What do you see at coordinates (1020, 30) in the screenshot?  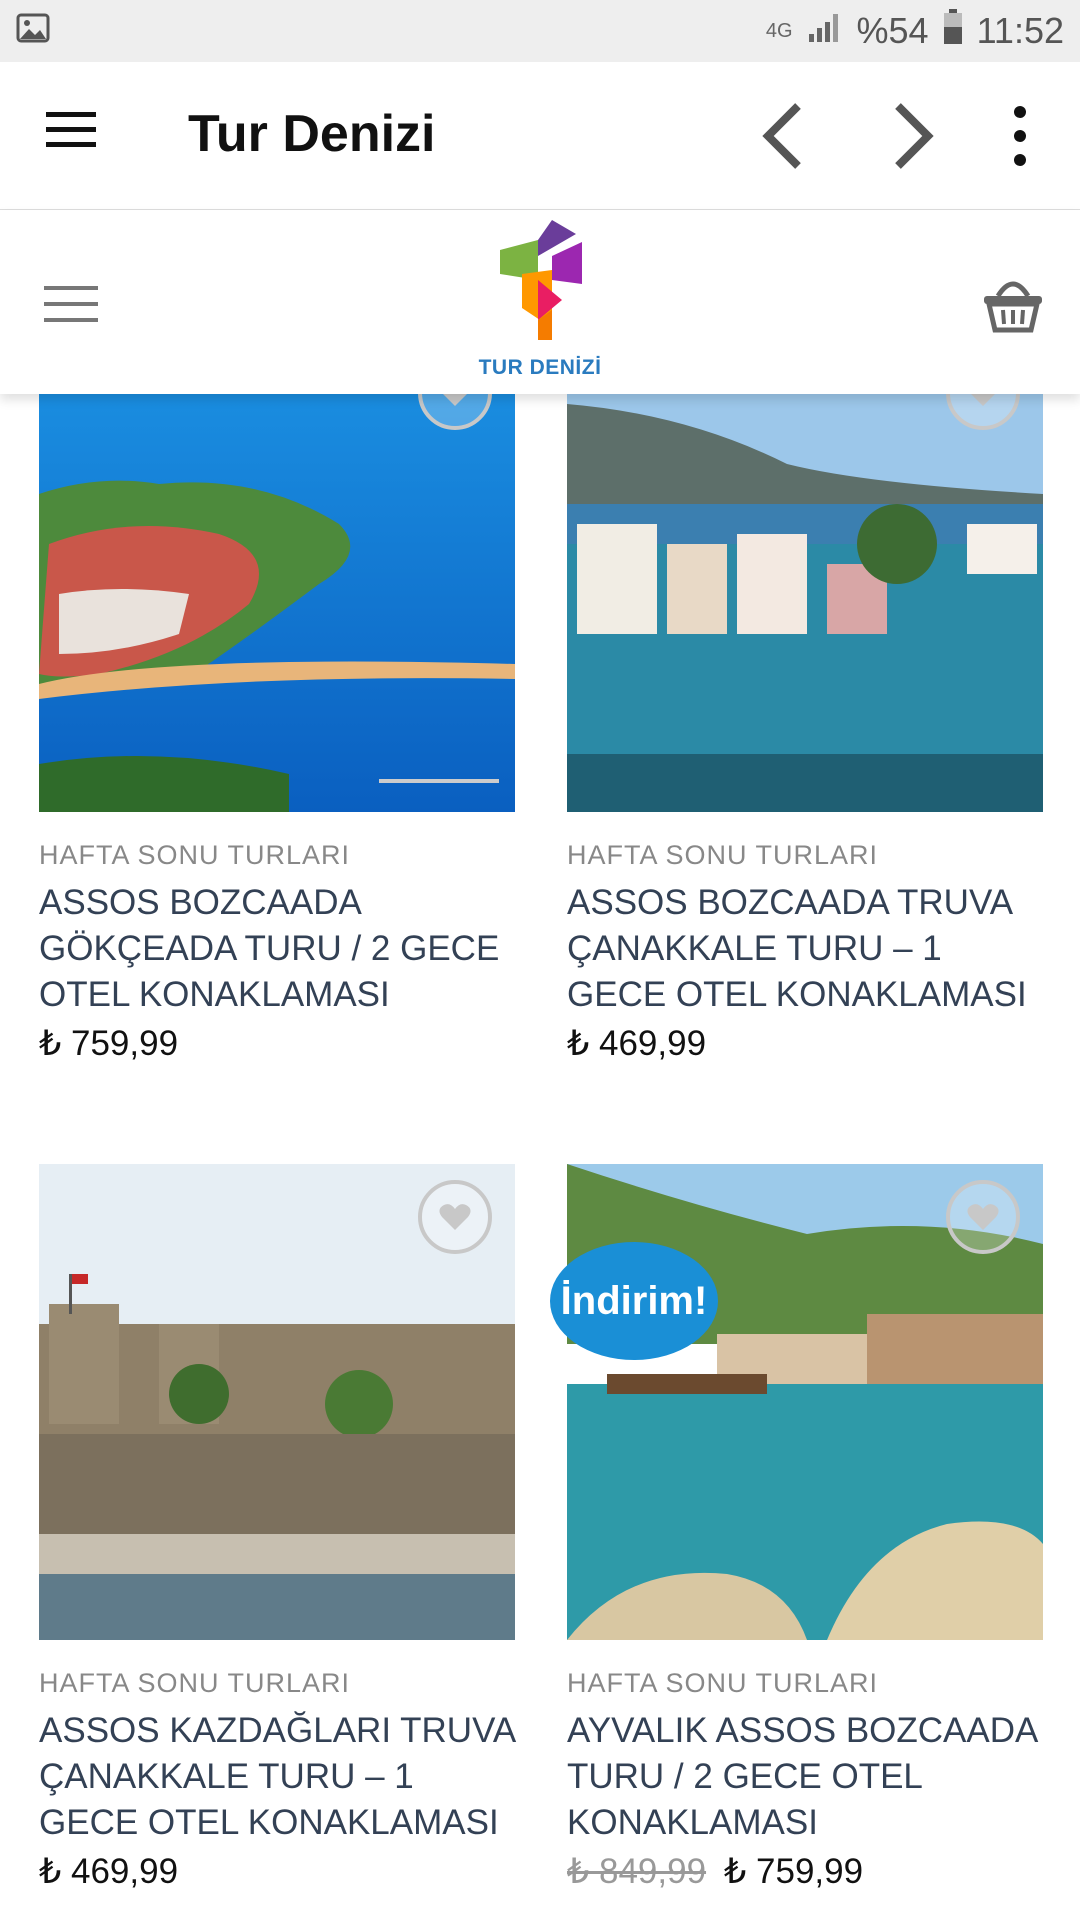 I see `clock: 11:52` at bounding box center [1020, 30].